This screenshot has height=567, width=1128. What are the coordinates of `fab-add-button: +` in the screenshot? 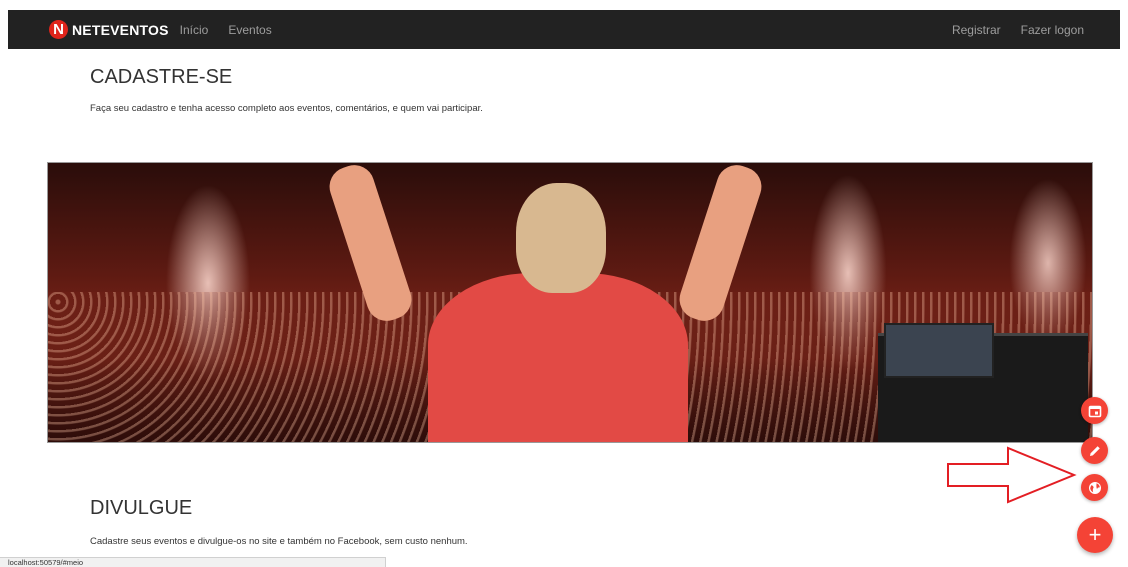 It's located at (1095, 535).